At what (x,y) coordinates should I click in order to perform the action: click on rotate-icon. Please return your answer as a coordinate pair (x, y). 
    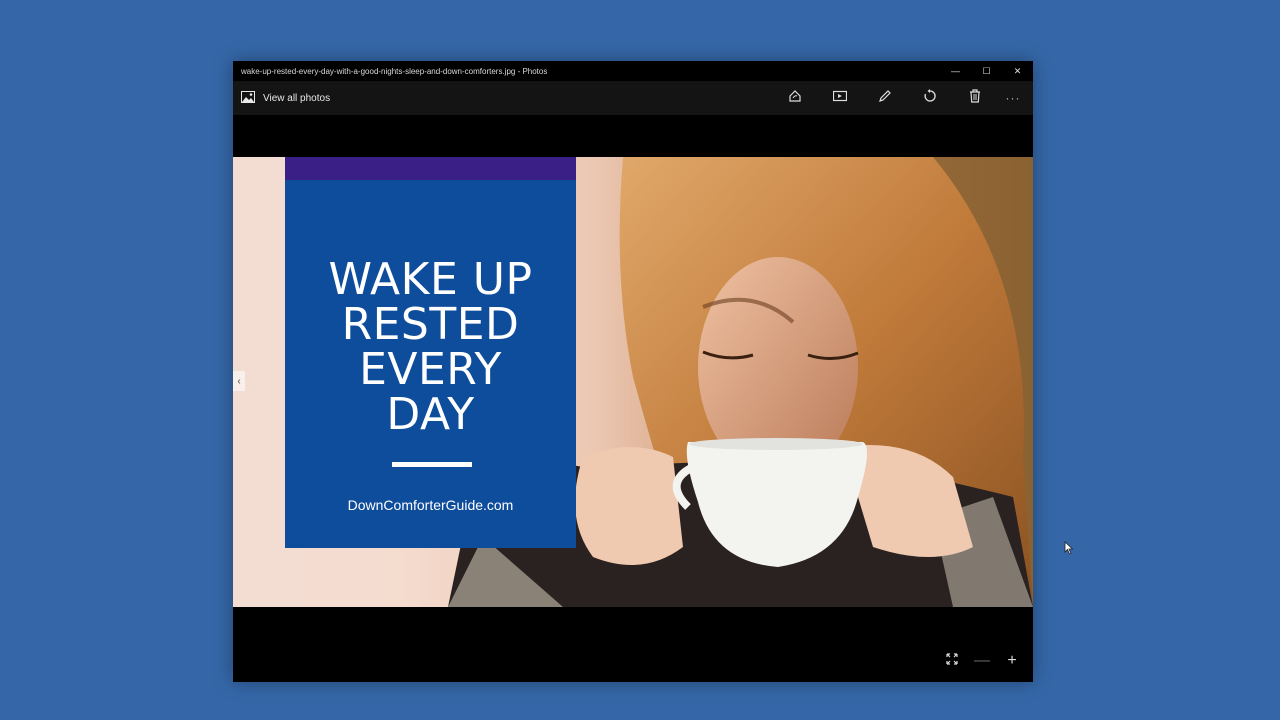
    Looking at the image, I should click on (930, 98).